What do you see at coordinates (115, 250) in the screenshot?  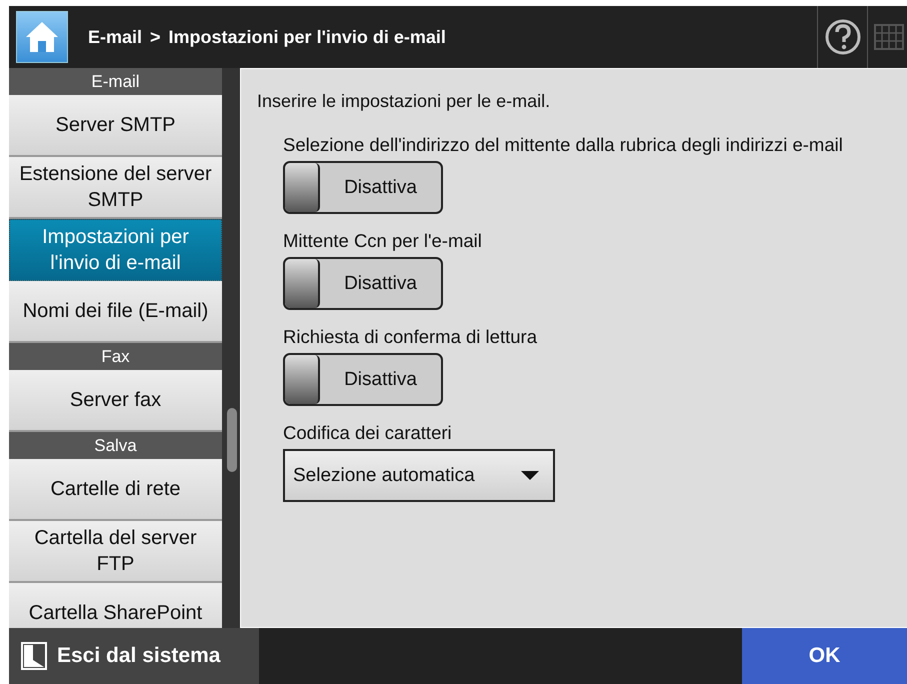 I see `sidebar-item: Impostazioni per l'invio di e-mail` at bounding box center [115, 250].